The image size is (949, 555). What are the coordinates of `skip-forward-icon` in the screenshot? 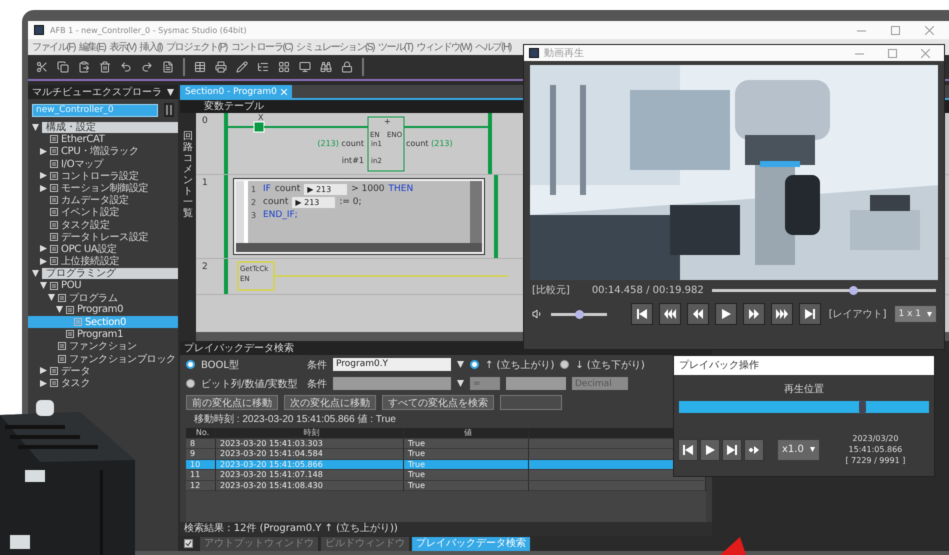 It's located at (732, 450).